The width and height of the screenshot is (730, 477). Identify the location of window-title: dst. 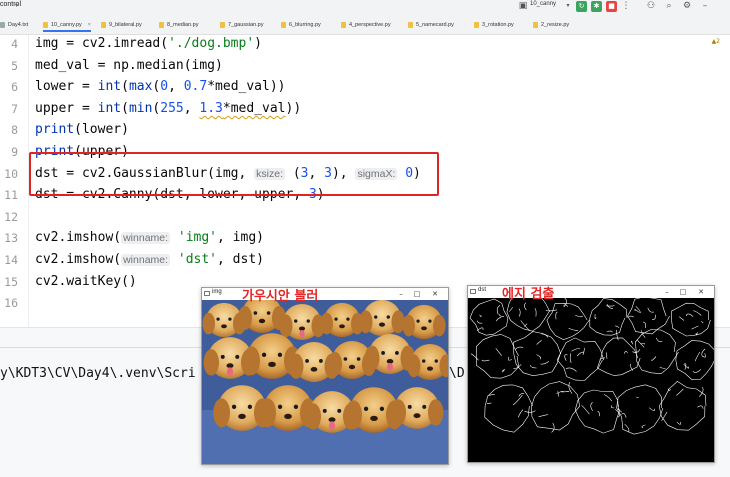
(482, 290).